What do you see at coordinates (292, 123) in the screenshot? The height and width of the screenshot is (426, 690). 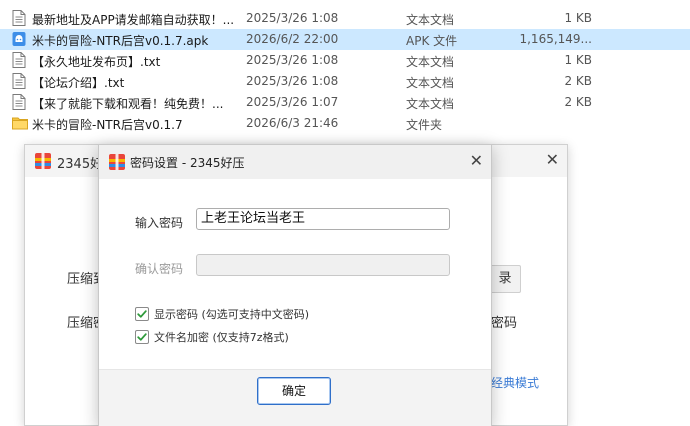 I see `file-date: 2026/6/3 21:46` at bounding box center [292, 123].